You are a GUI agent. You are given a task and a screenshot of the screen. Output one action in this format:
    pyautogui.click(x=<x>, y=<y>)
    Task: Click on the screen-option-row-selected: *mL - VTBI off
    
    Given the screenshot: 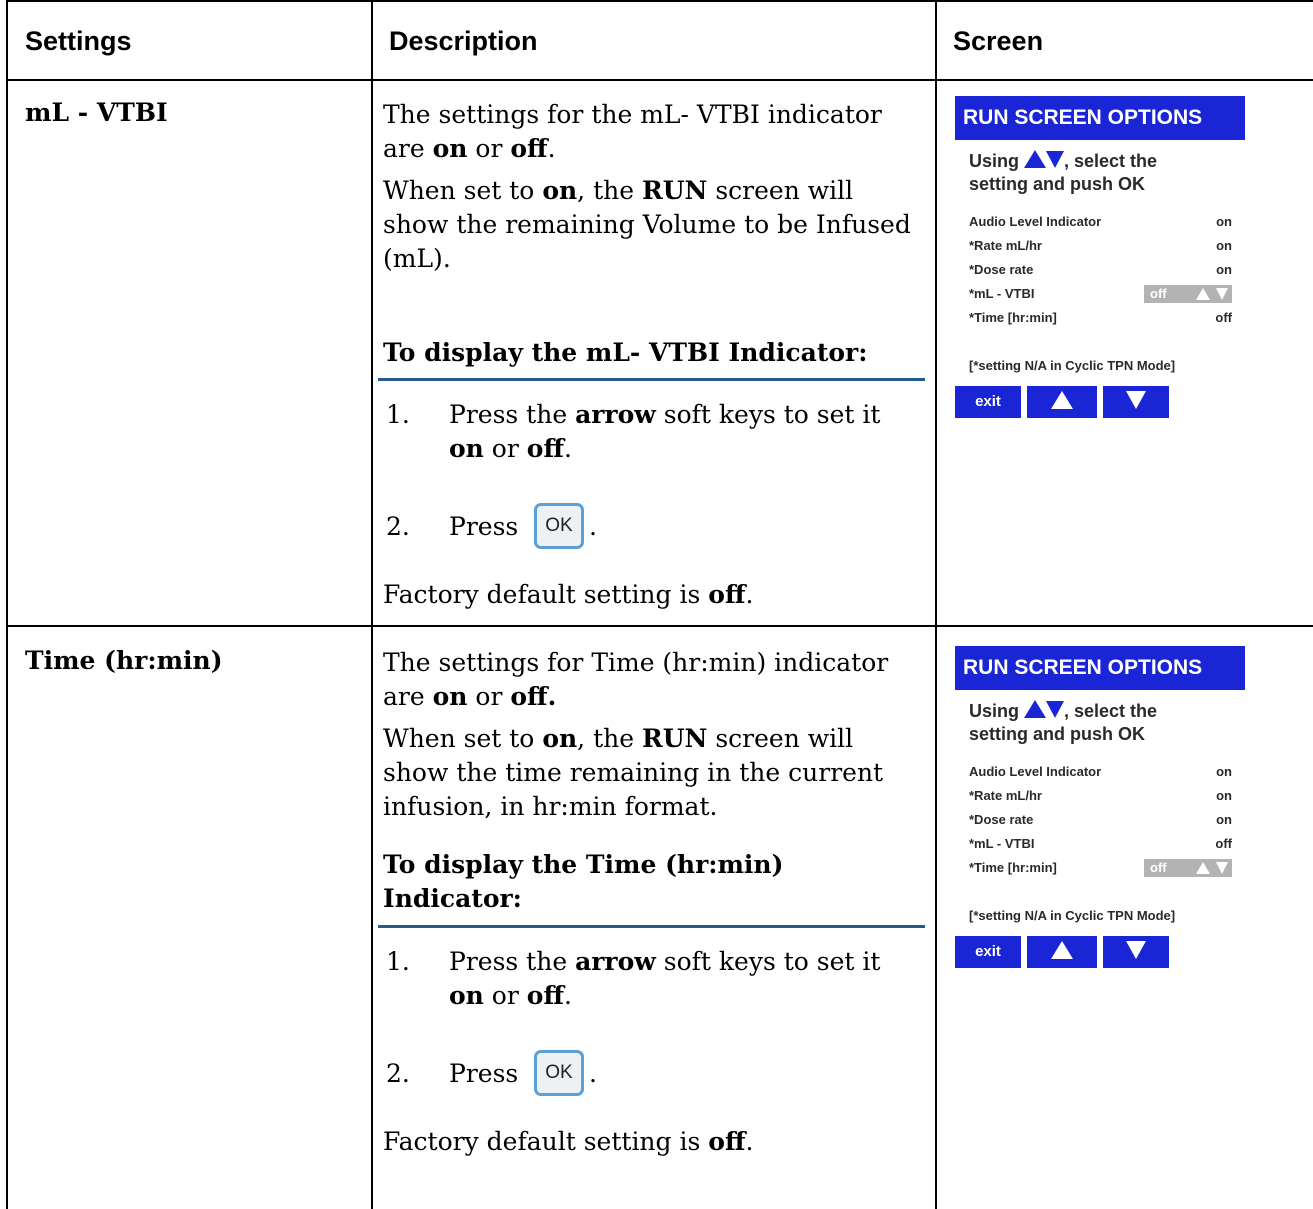 What is the action you would take?
    pyautogui.click(x=1100, y=294)
    